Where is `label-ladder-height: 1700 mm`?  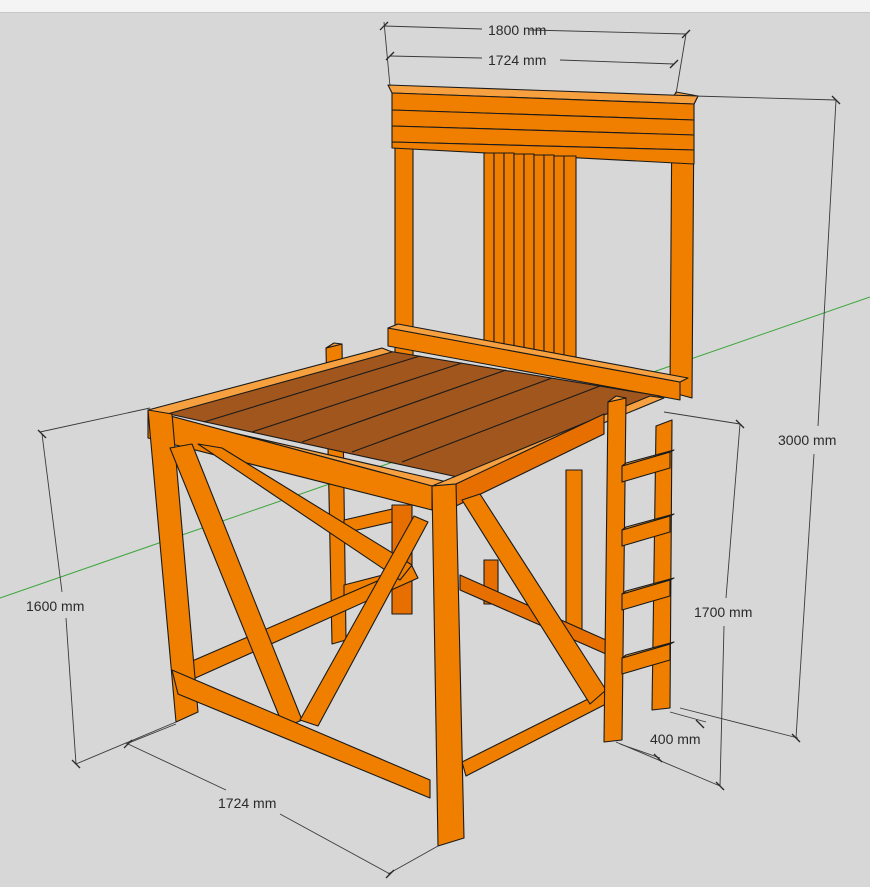
label-ladder-height: 1700 mm is located at coordinates (723, 612).